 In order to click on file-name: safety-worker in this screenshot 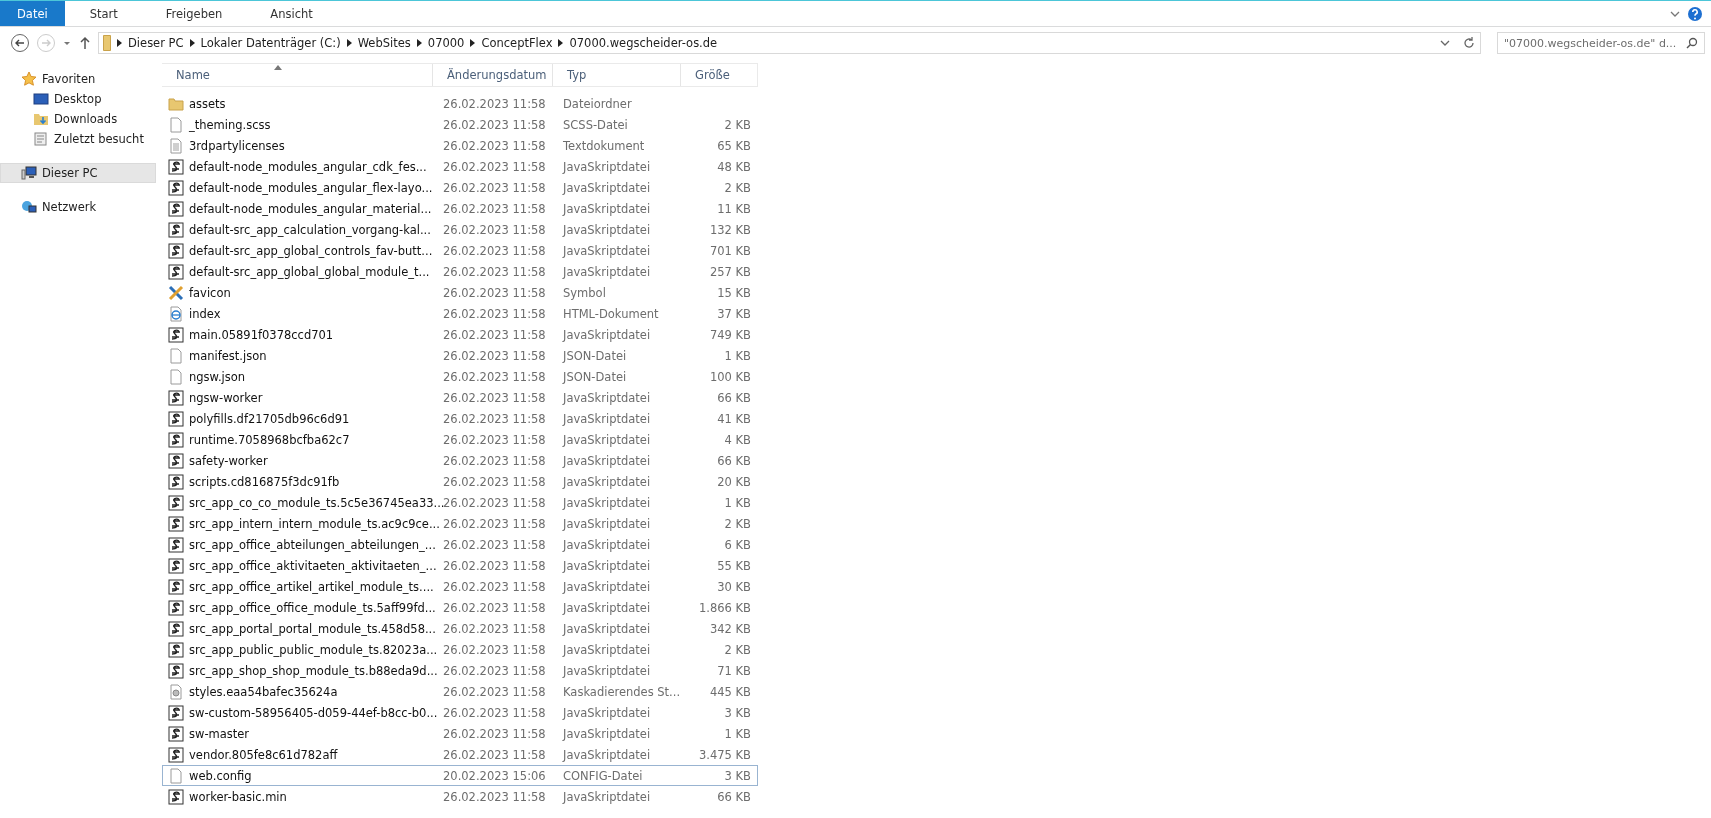, I will do `click(228, 460)`.